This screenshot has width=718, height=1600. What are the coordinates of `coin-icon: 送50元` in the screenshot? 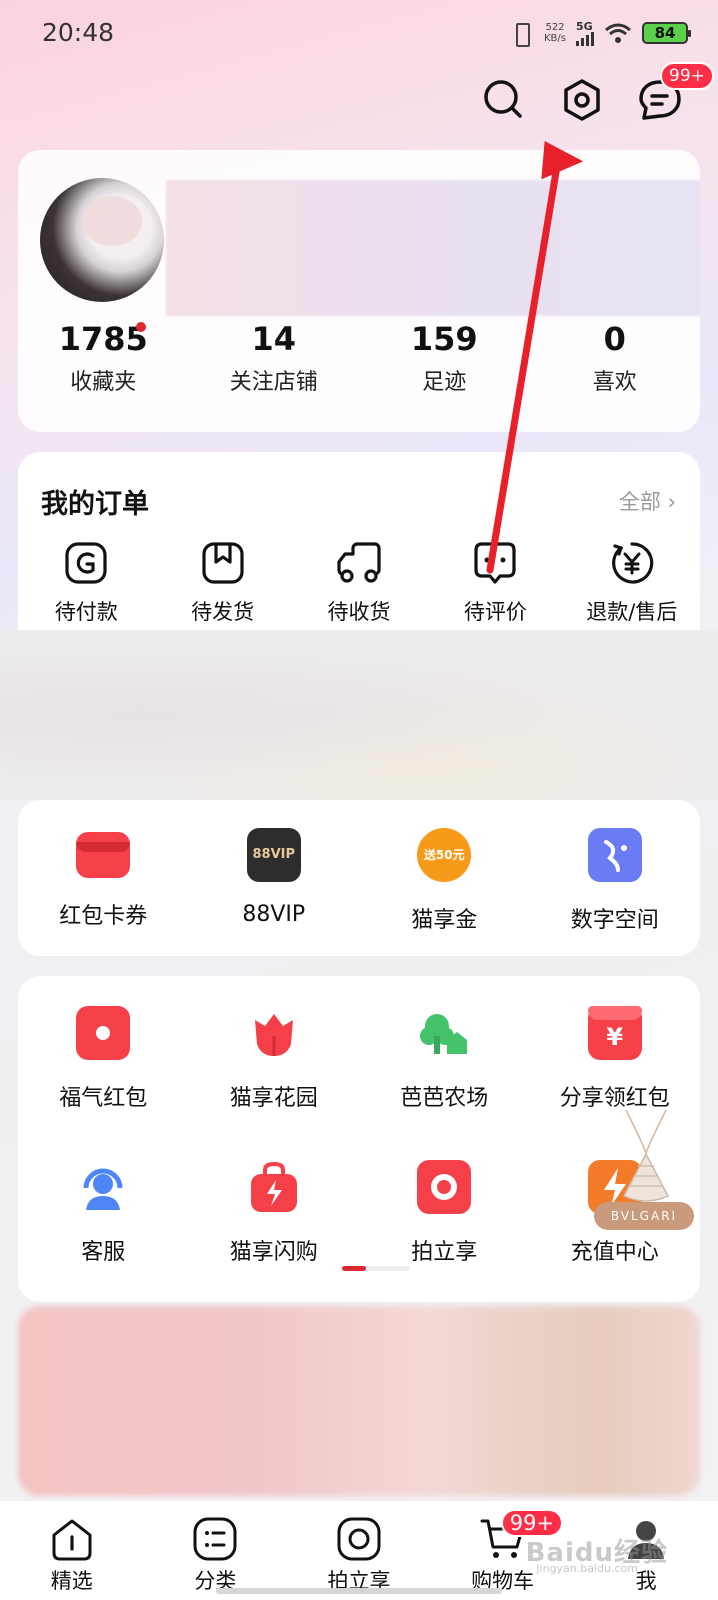 It's located at (444, 855).